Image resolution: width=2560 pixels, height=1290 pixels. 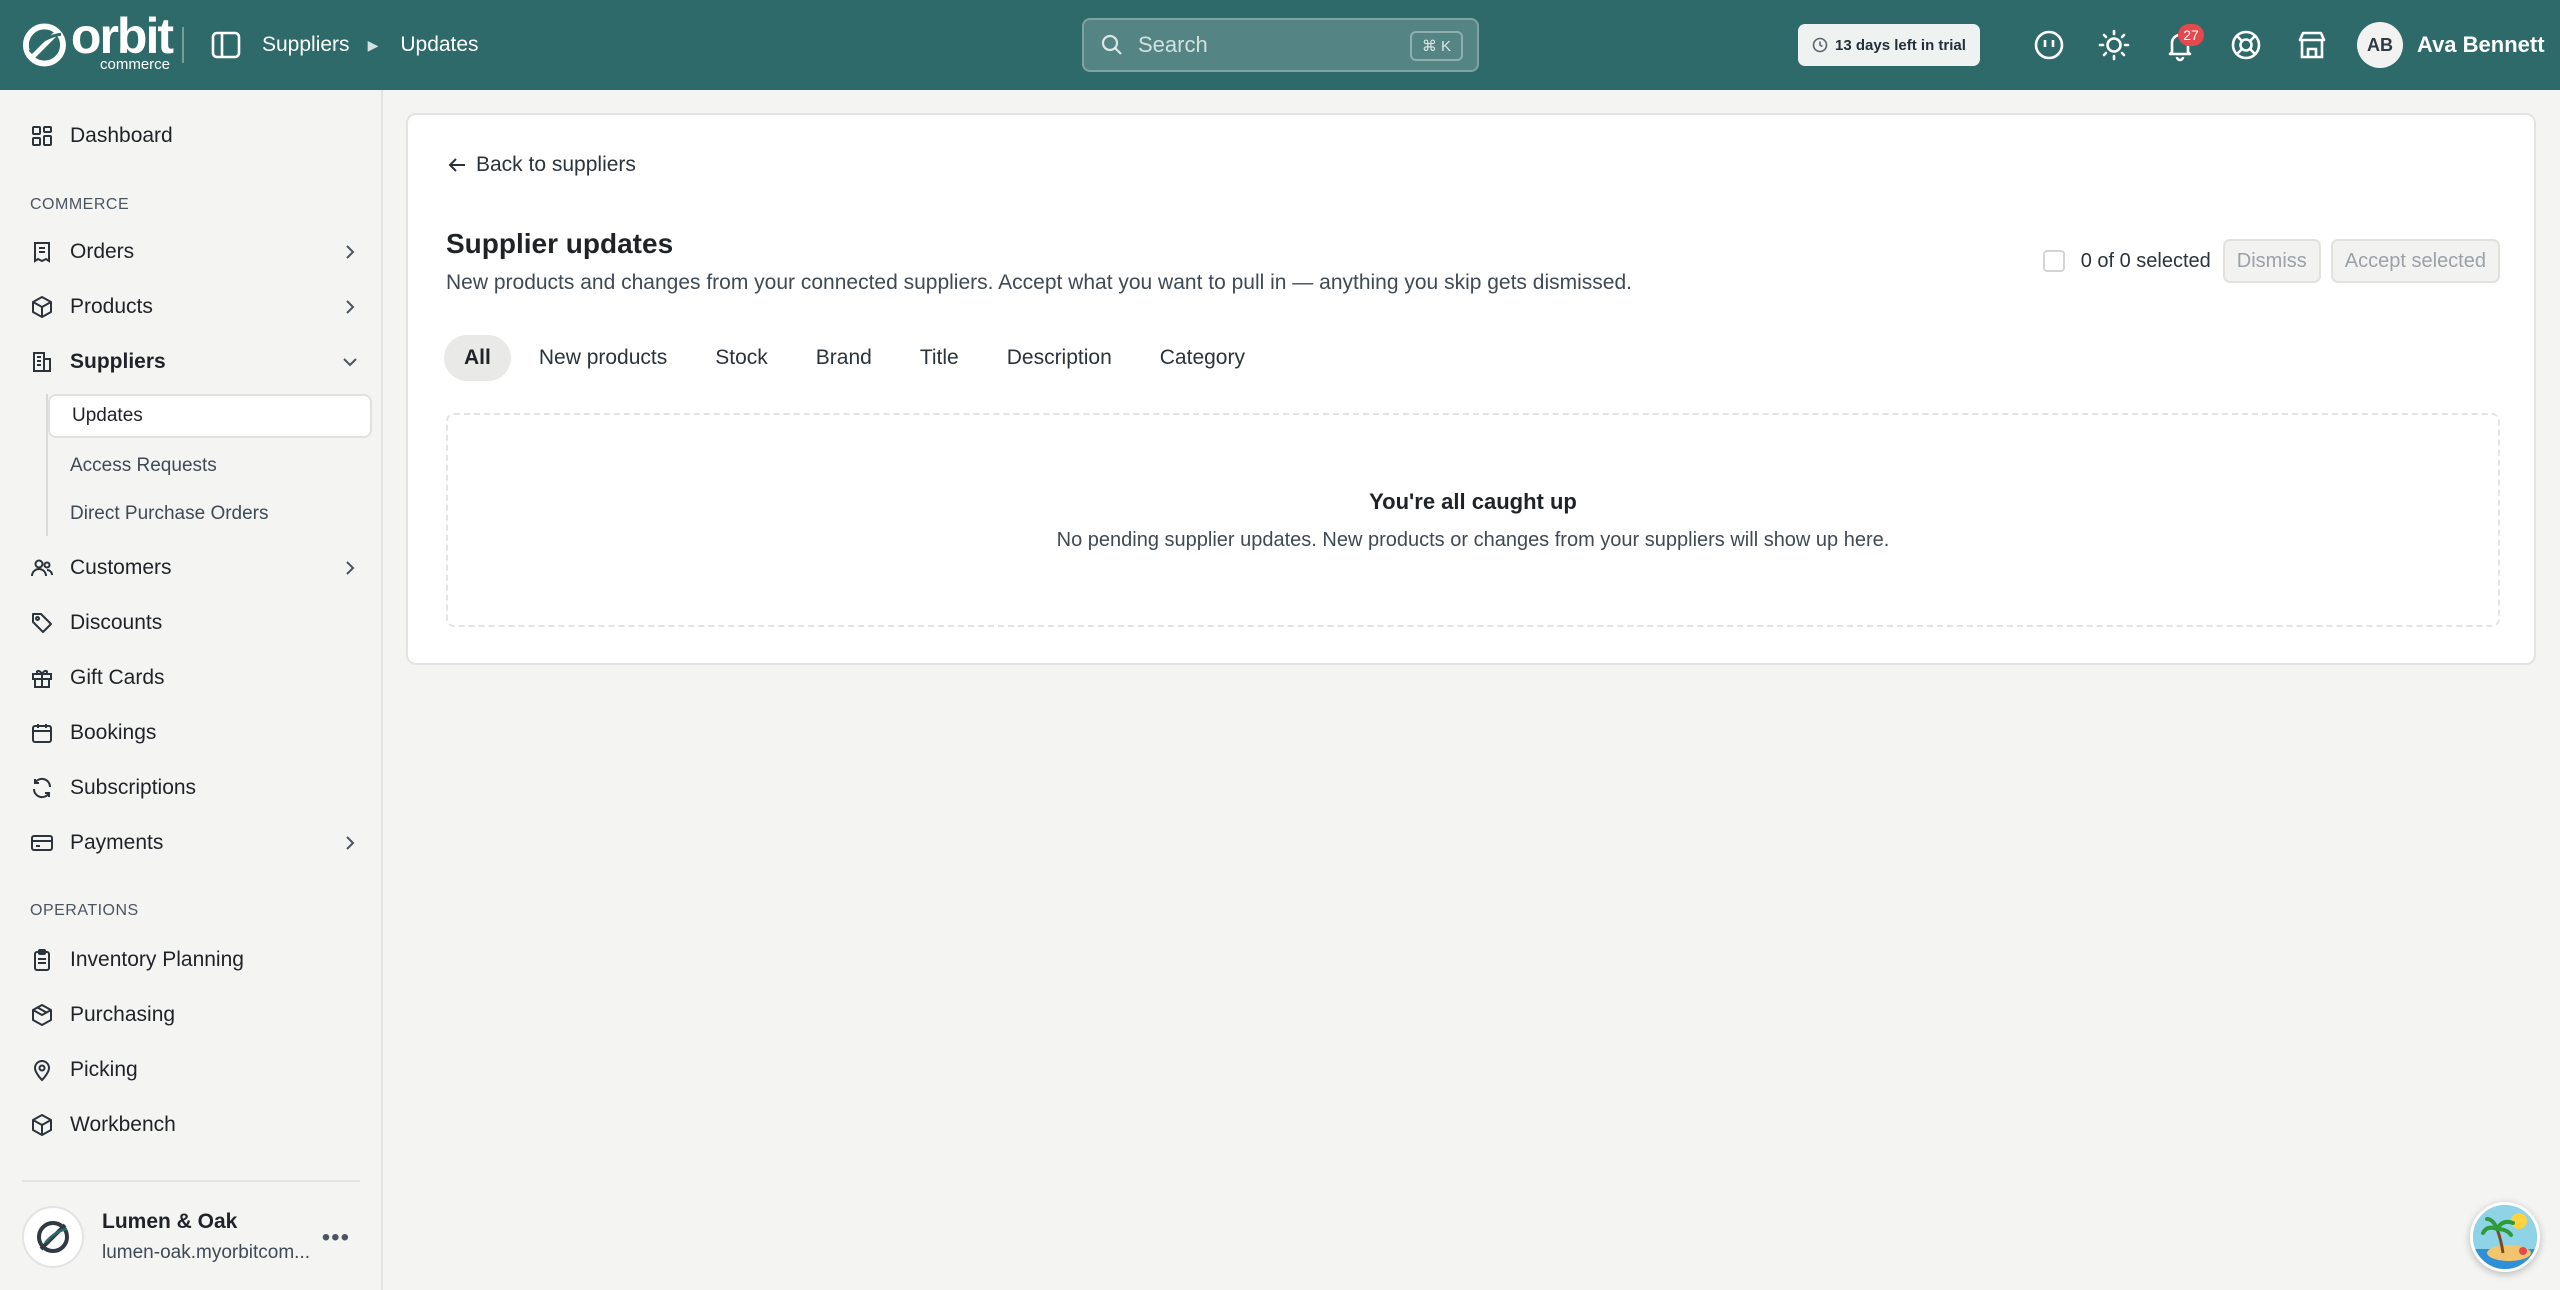 I want to click on sidebar-item-purchasing: Purchasing, so click(x=195, y=1015).